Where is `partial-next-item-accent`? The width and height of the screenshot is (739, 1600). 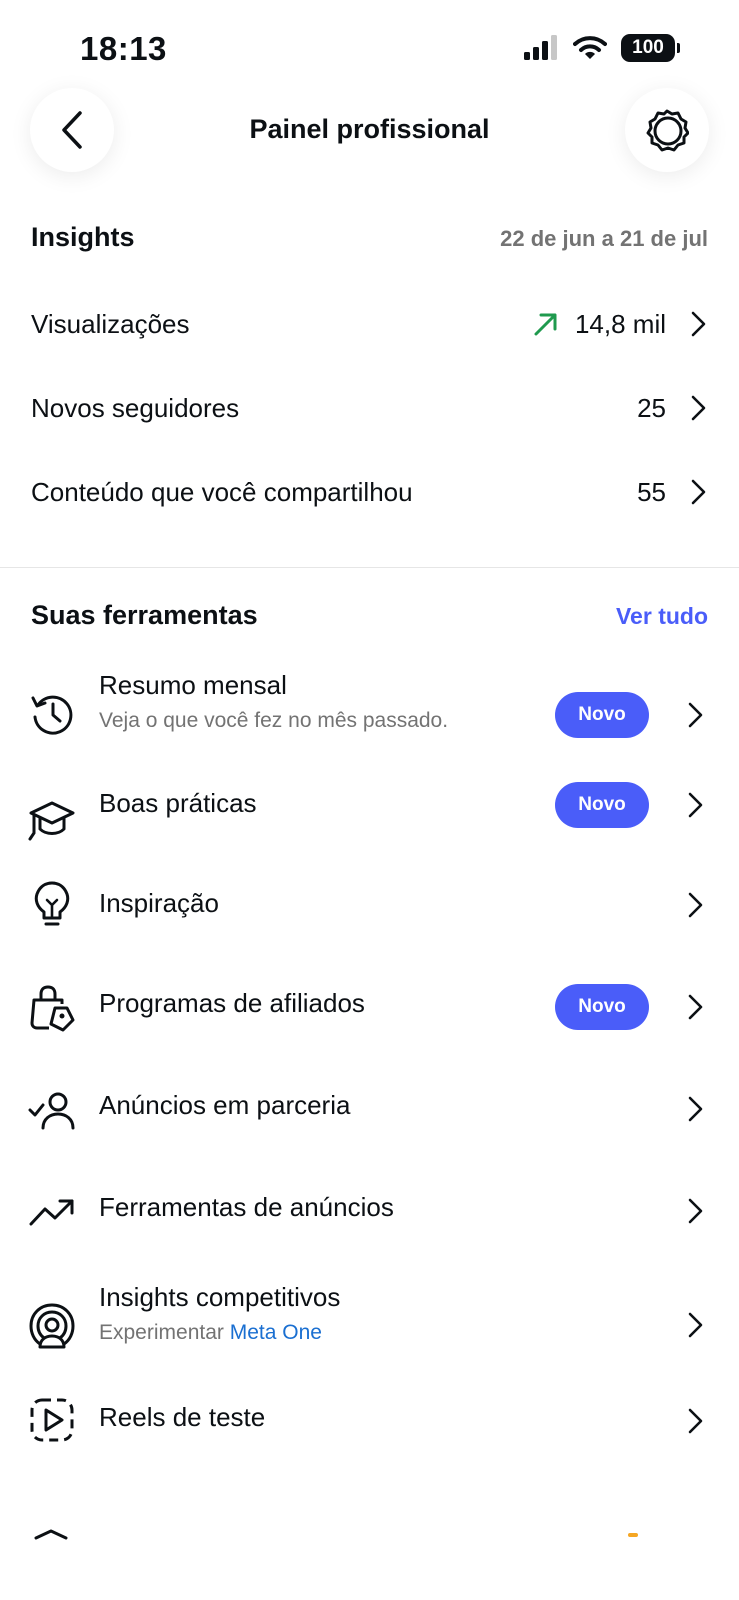
partial-next-item-accent is located at coordinates (633, 1535).